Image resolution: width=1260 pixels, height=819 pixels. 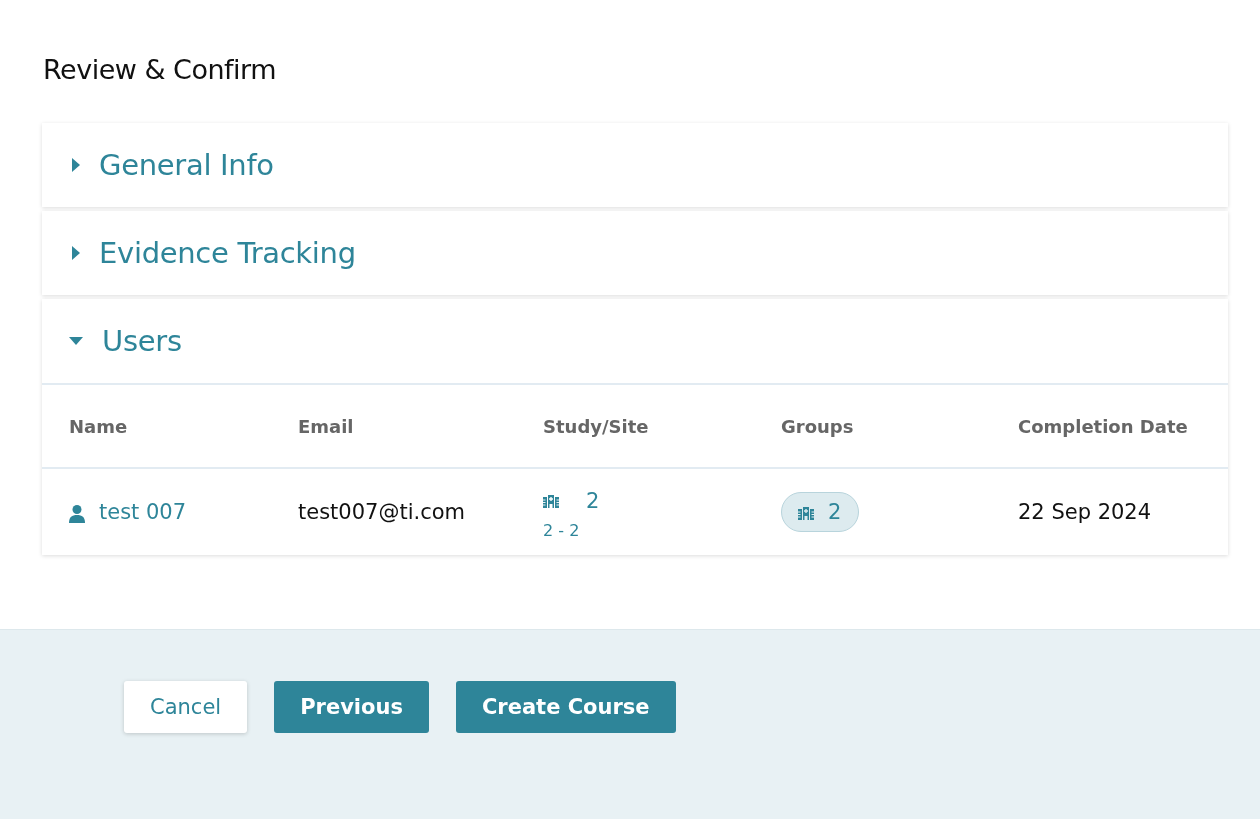 I want to click on caret-down-icon, so click(x=76, y=341).